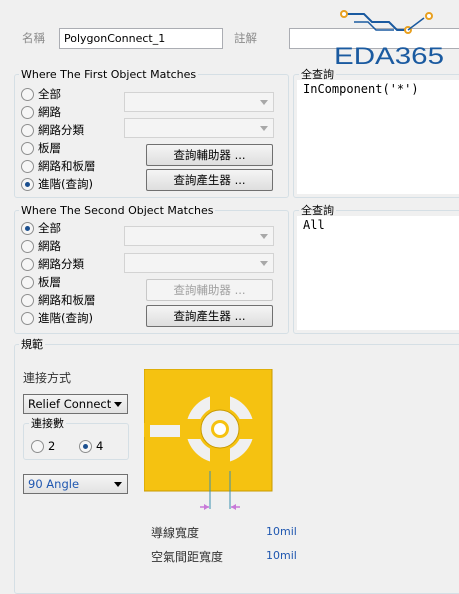 The height and width of the screenshot is (594, 459). I want to click on second-net-combo, so click(199, 236).